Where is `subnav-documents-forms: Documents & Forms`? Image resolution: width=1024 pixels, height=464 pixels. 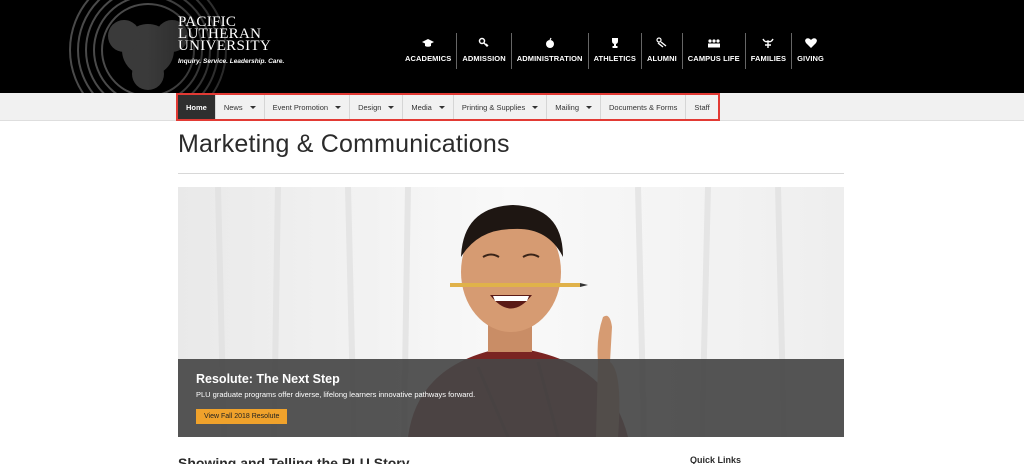 subnav-documents-forms: Documents & Forms is located at coordinates (644, 107).